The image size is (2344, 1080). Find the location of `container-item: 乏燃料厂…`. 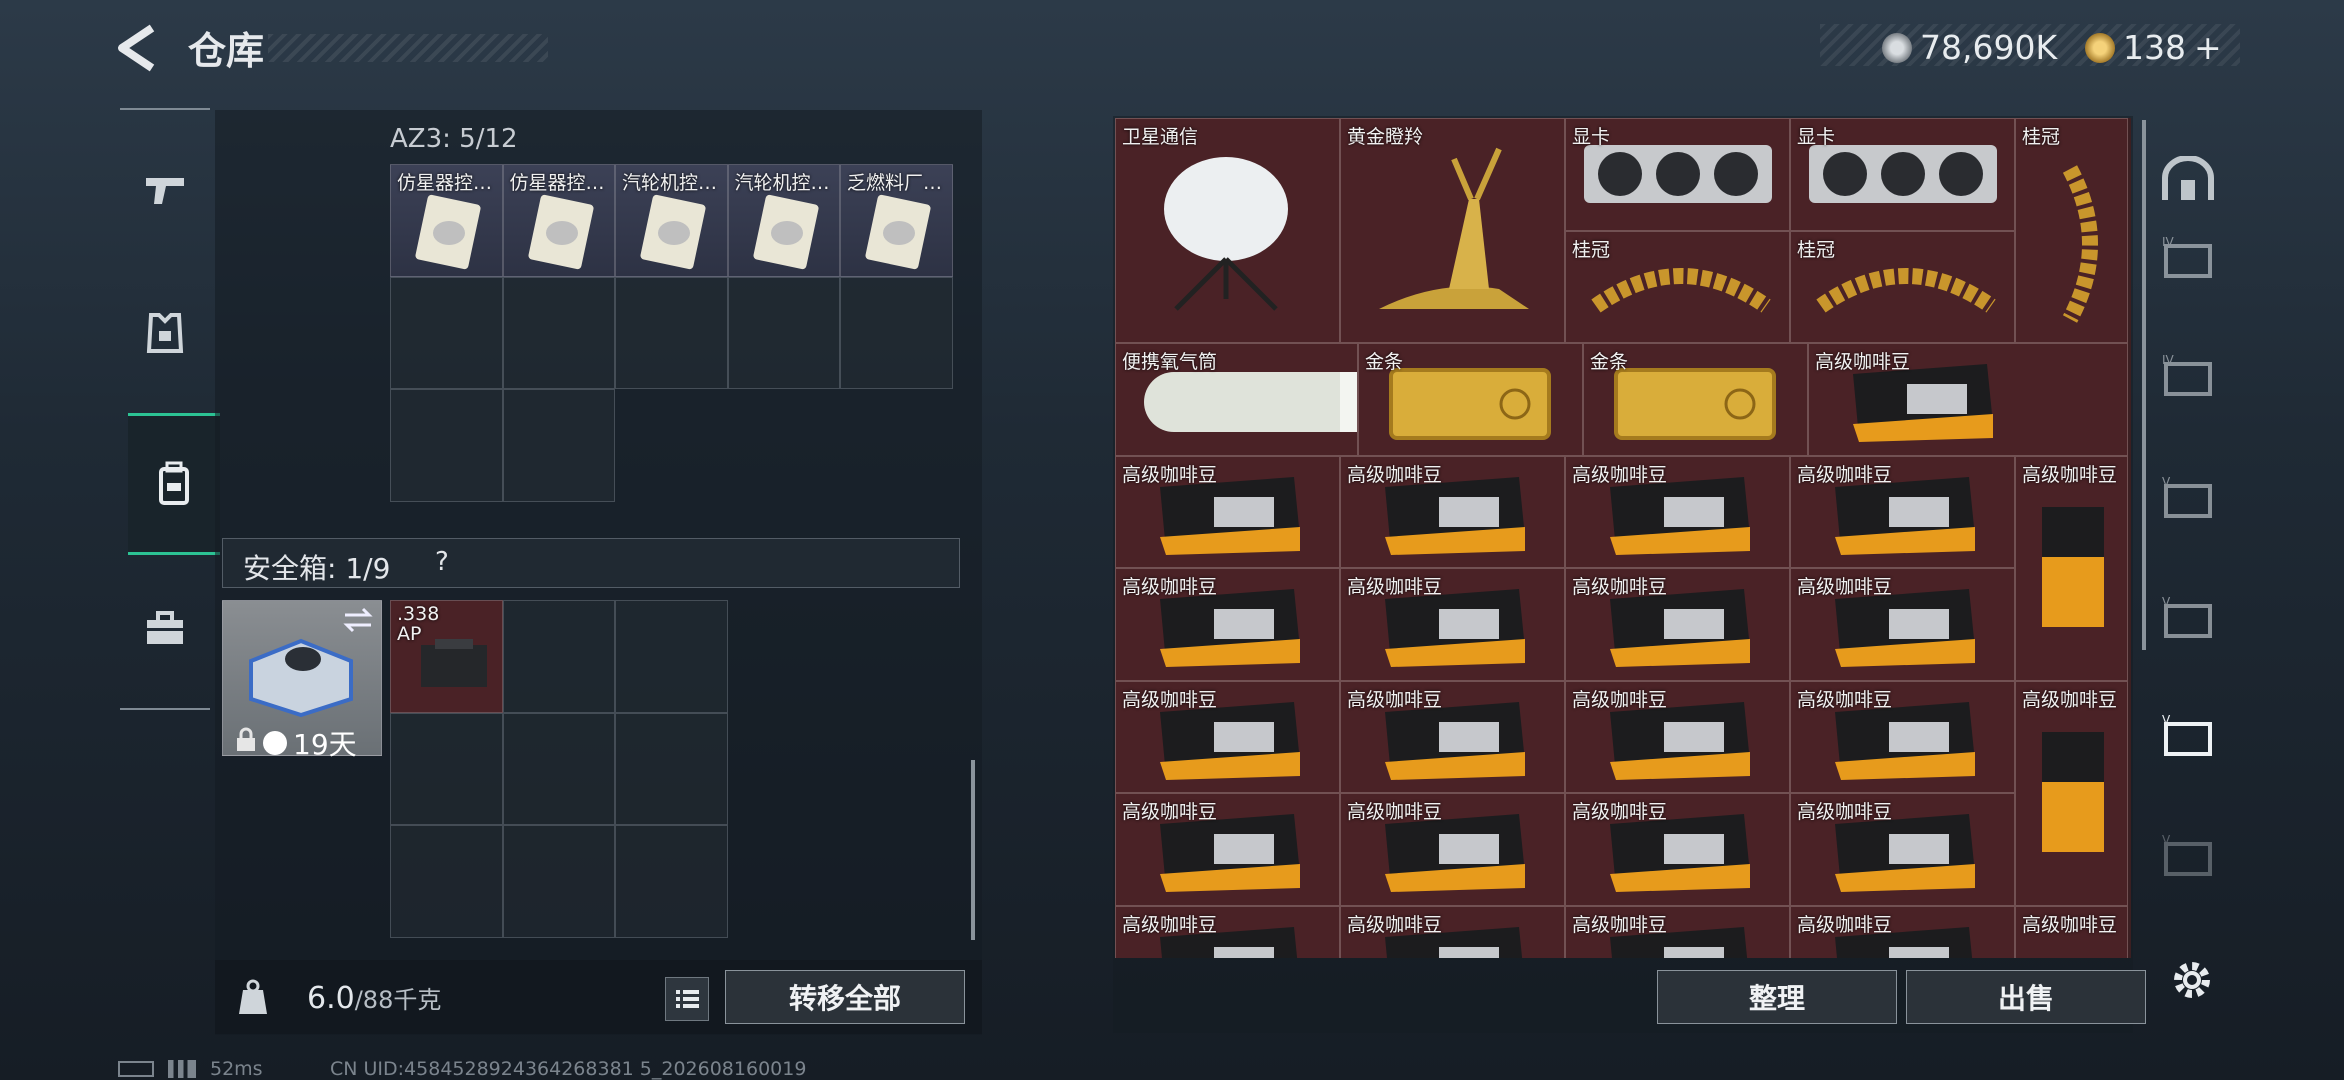

container-item: 乏燃料厂… is located at coordinates (896, 220).